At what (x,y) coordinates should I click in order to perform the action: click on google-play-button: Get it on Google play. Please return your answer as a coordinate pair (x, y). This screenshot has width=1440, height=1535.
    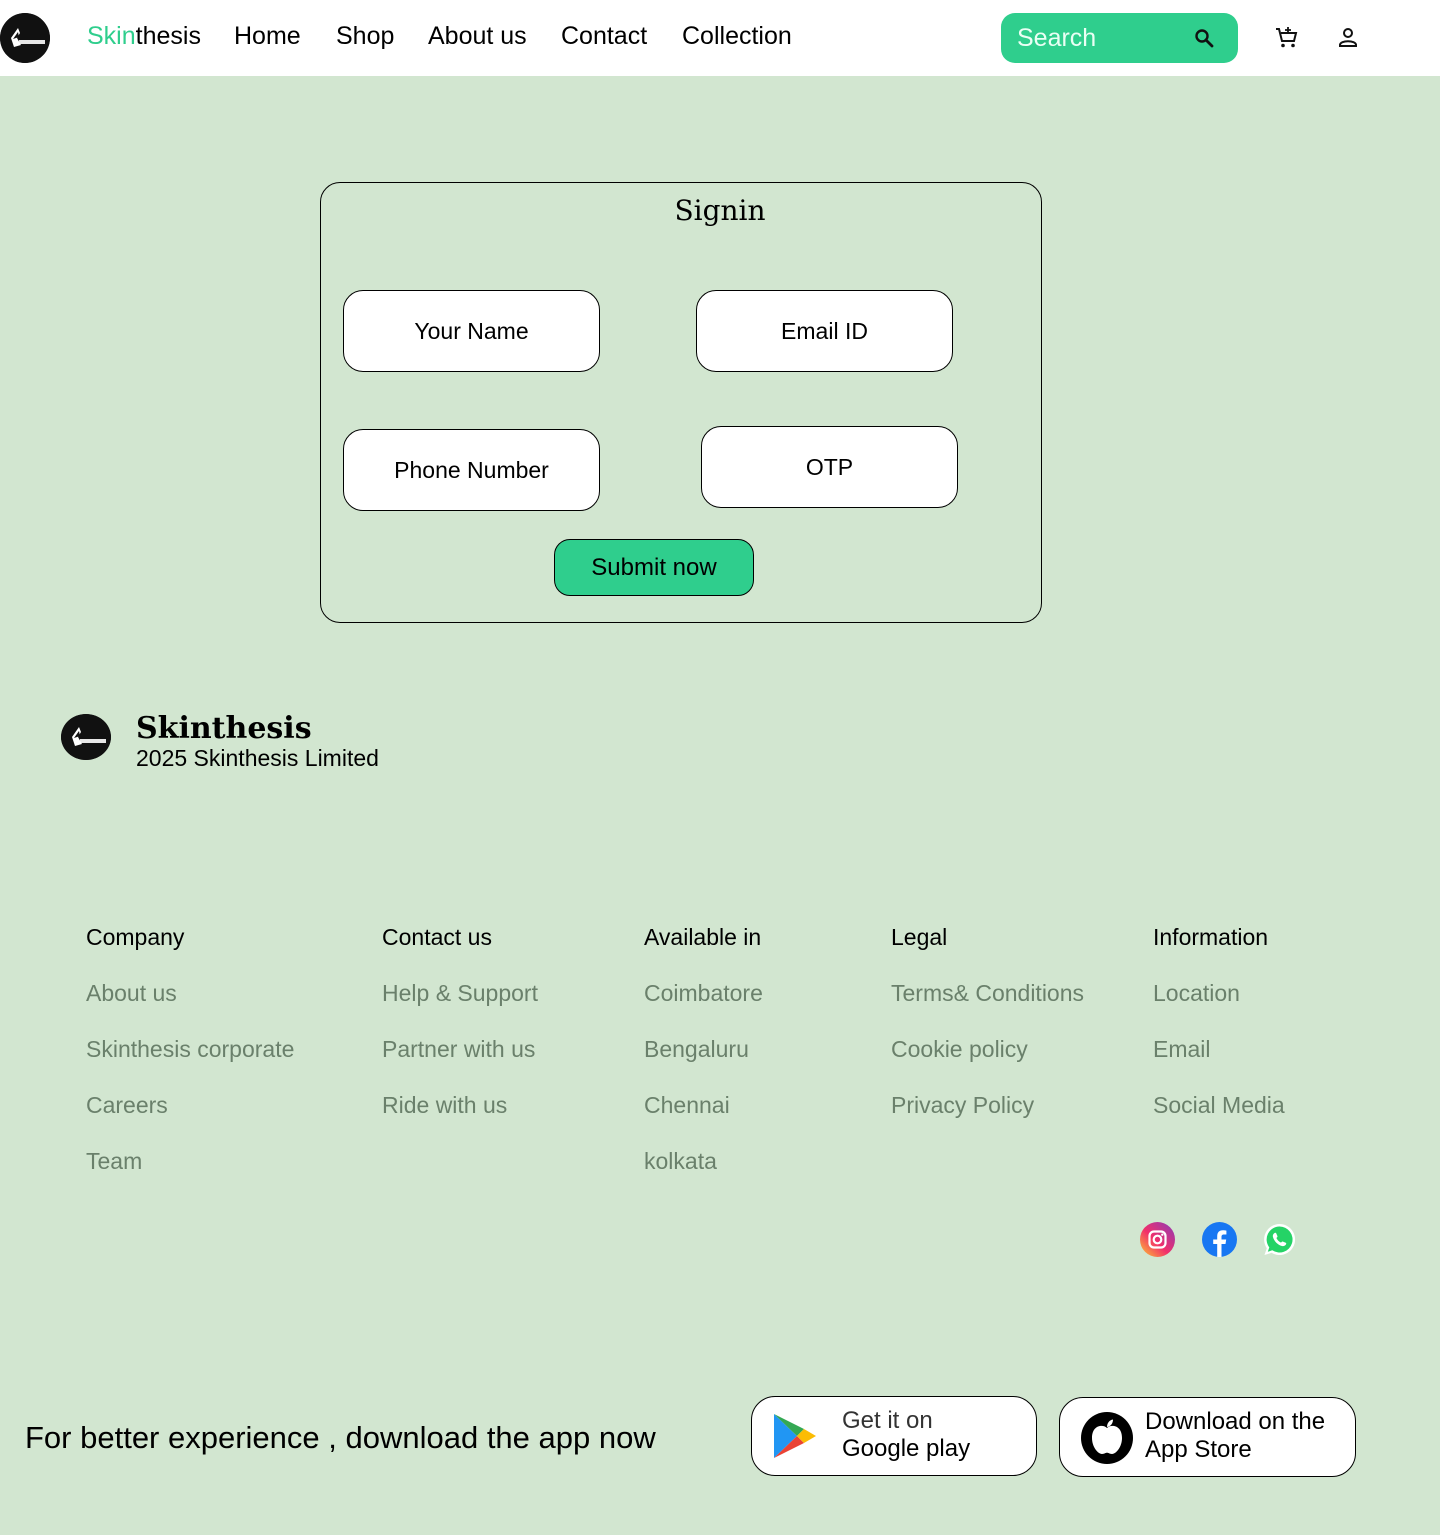
    Looking at the image, I should click on (894, 1436).